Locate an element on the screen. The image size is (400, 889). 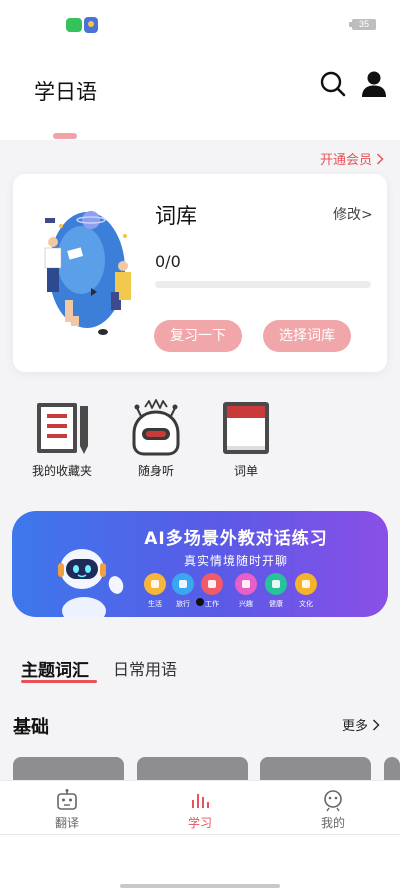
scene-health-icon is located at coordinates (276, 584).